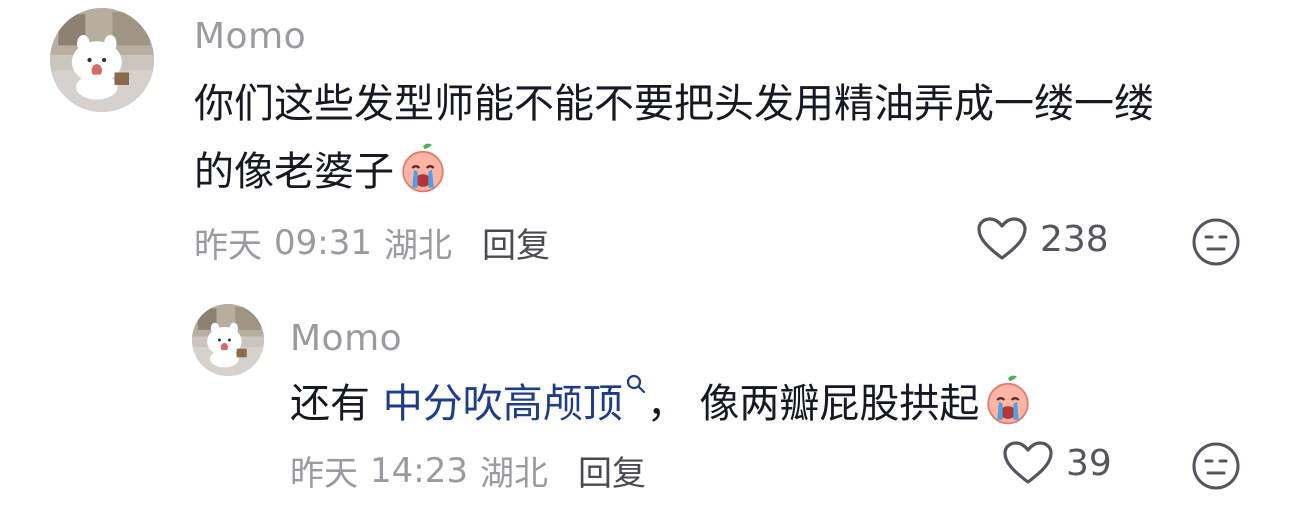 This screenshot has width=1290, height=507. Describe the element at coordinates (636, 384) in the screenshot. I see `search-icon` at that location.